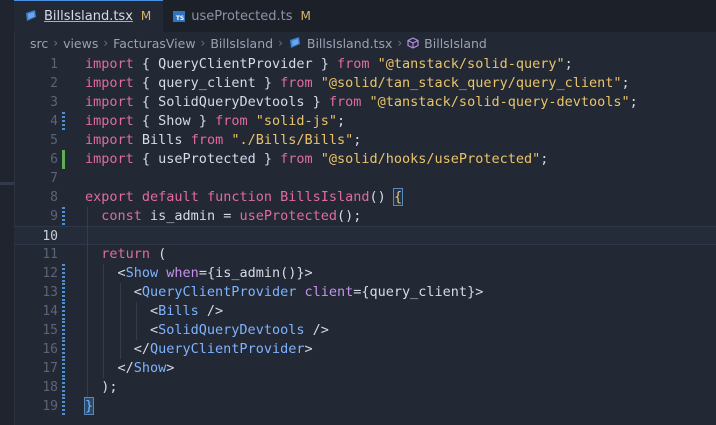 This screenshot has width=716, height=425. Describe the element at coordinates (179, 16) in the screenshot. I see `ts-icon: TS` at that location.